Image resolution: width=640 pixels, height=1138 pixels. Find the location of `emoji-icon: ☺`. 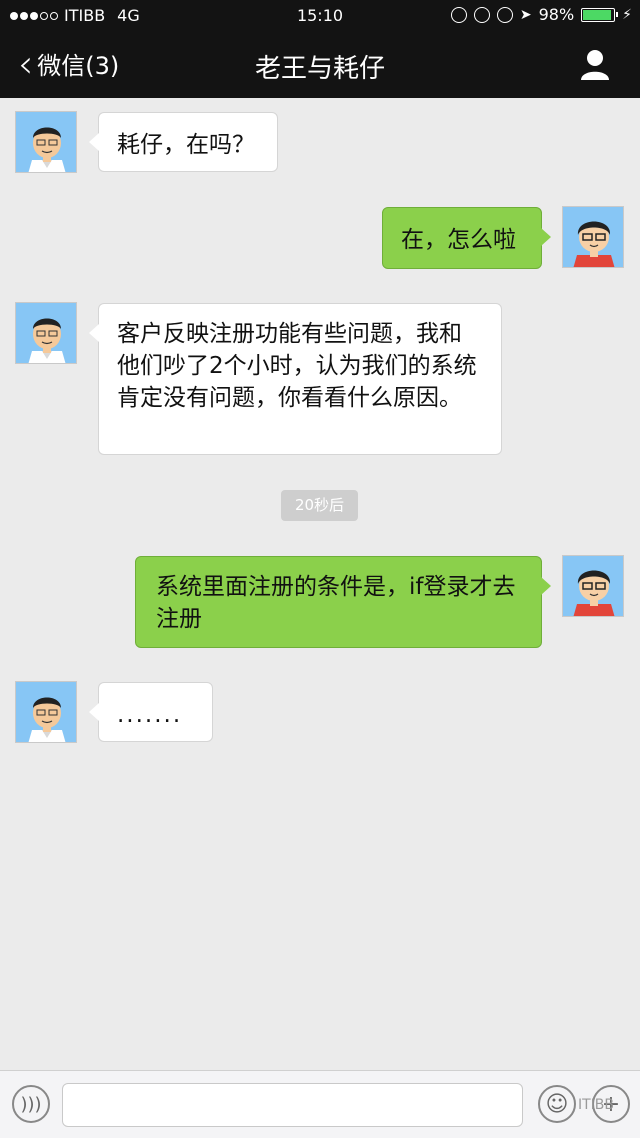

emoji-icon: ☺ is located at coordinates (557, 1104).